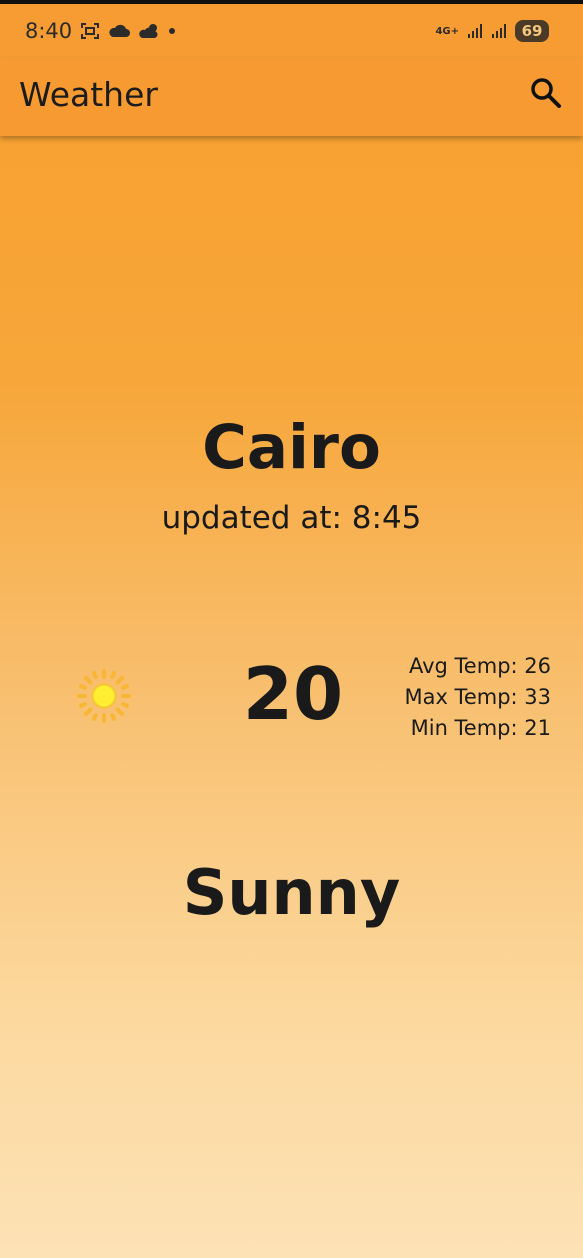  I want to click on city-name: Cairo, so click(291, 447).